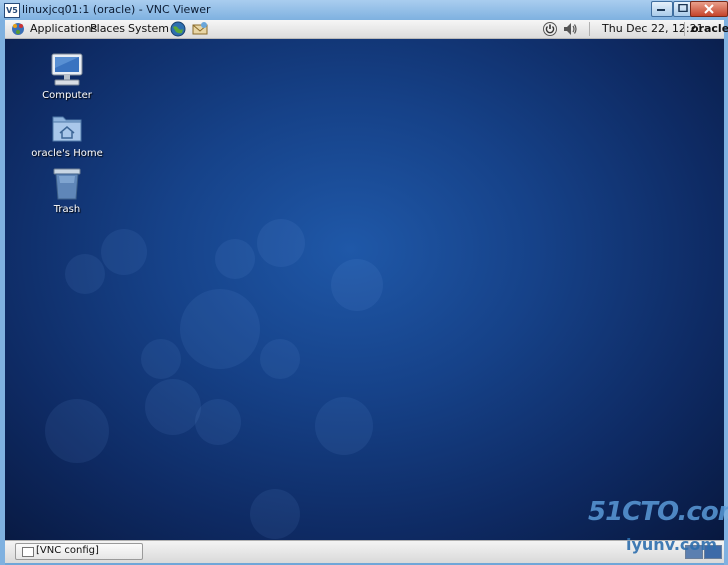  I want to click on close-icon, so click(709, 9).